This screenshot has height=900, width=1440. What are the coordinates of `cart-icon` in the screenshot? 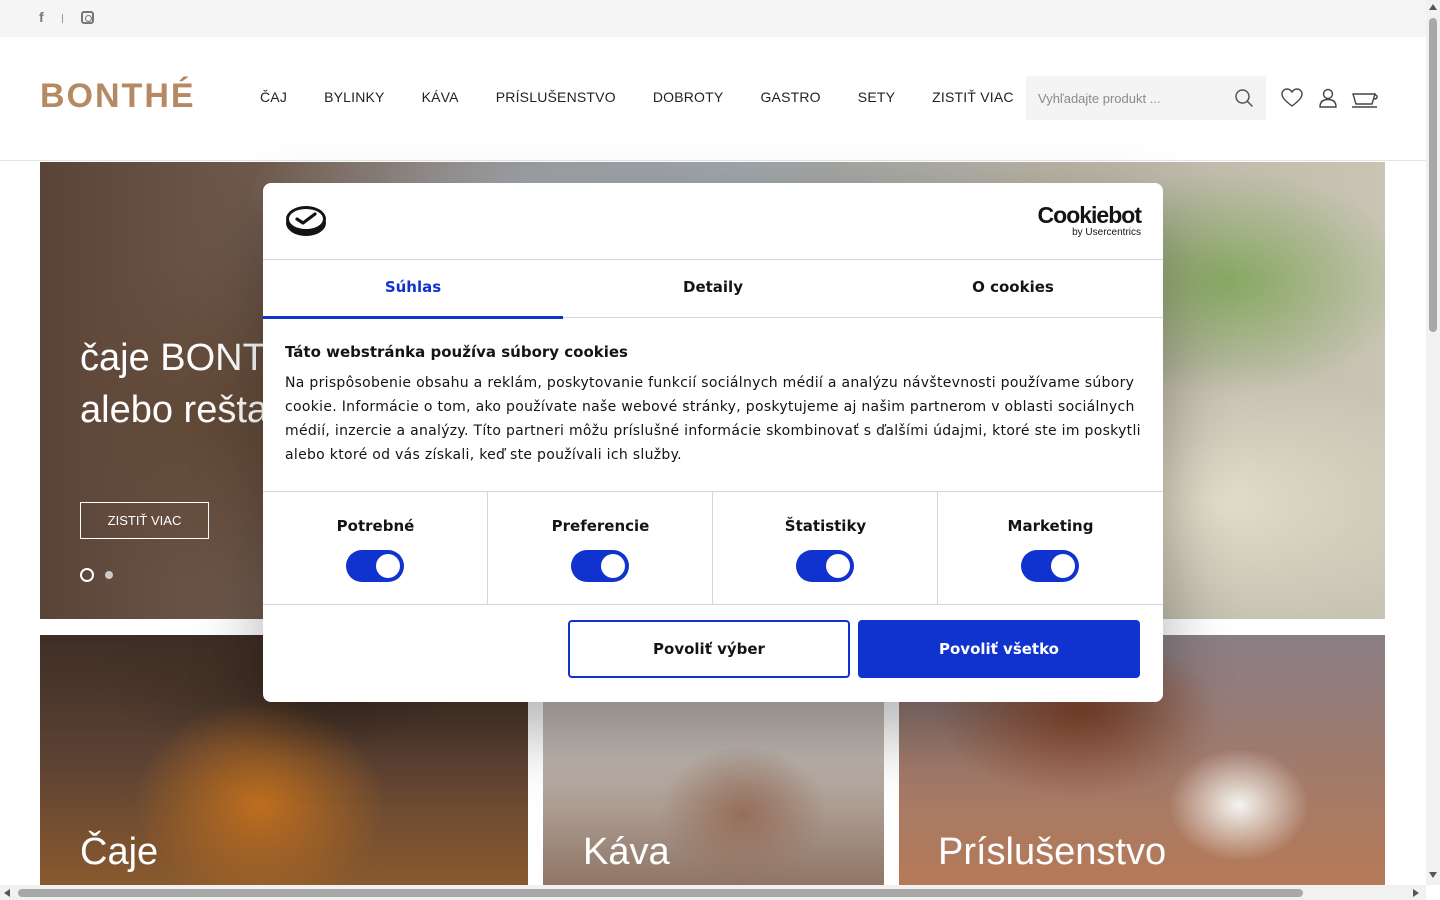 It's located at (1365, 98).